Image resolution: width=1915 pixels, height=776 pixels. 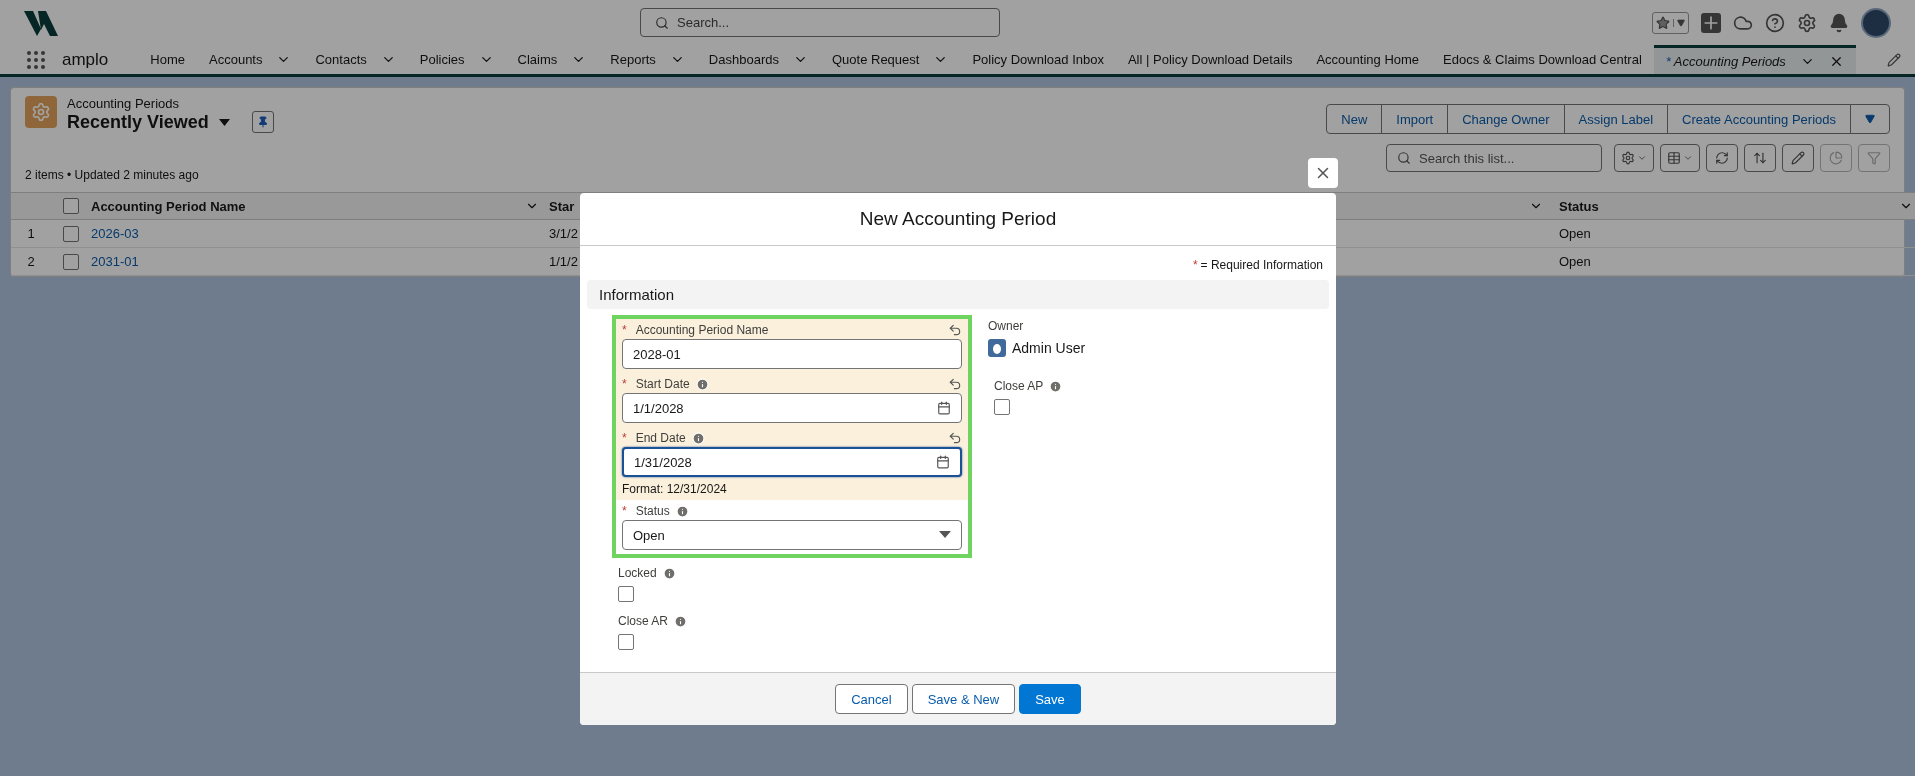 What do you see at coordinates (1050, 699) in the screenshot?
I see `dialog-button: Save` at bounding box center [1050, 699].